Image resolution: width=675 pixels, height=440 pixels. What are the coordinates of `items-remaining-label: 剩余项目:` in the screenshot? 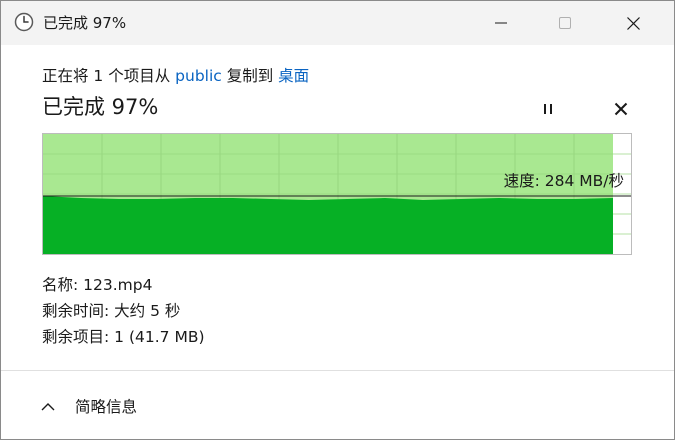 It's located at (76, 337).